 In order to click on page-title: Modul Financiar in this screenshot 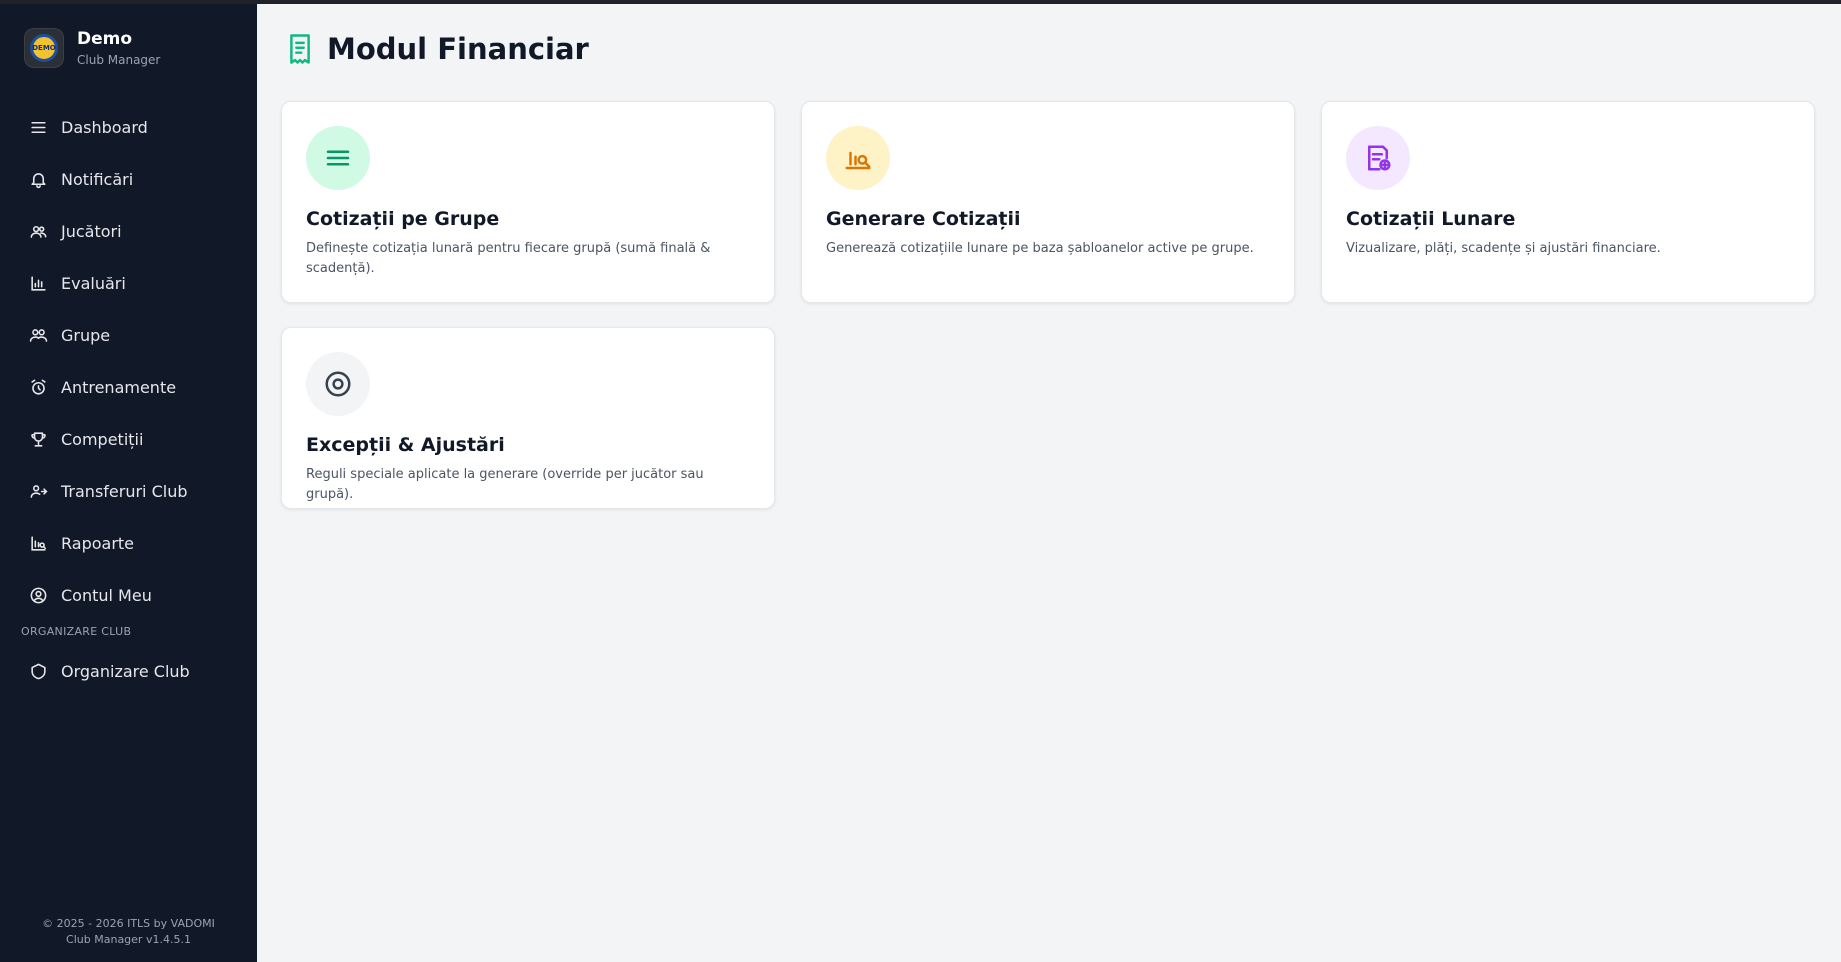, I will do `click(458, 49)`.